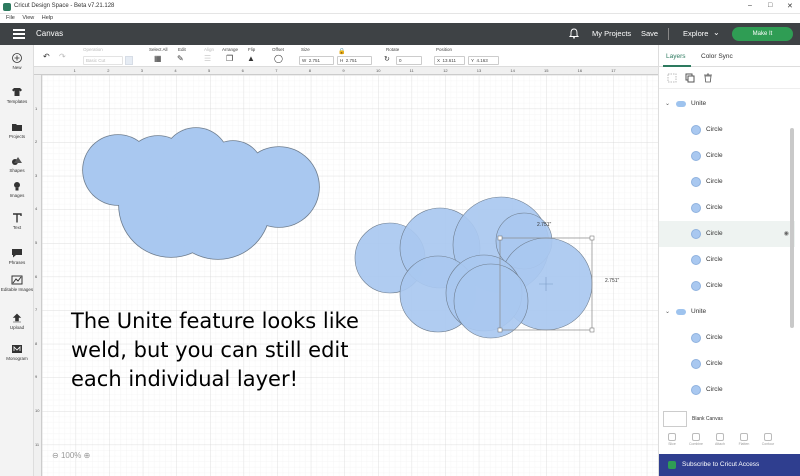 The image size is (800, 476). Describe the element at coordinates (717, 56) in the screenshot. I see `tab-color-sync: Color Sync` at that location.